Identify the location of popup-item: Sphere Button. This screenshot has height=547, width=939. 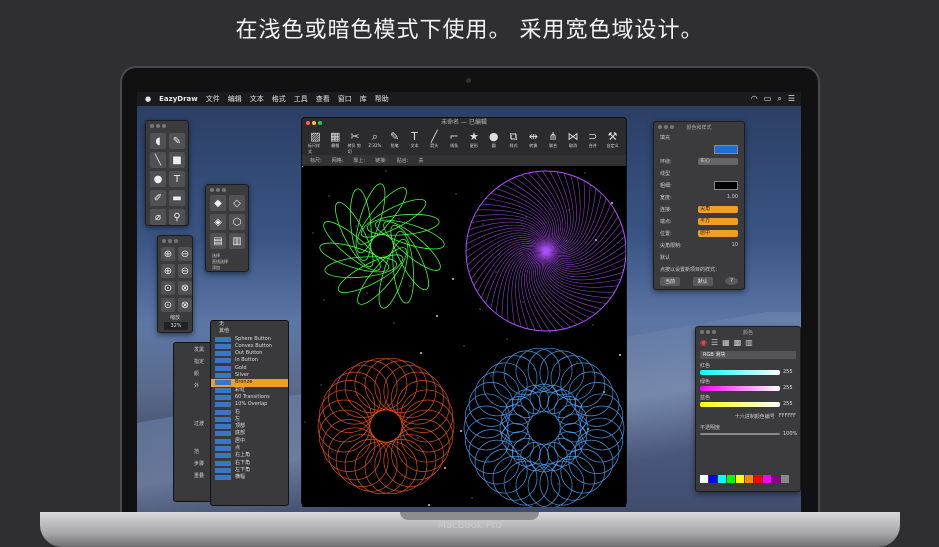
(249, 339).